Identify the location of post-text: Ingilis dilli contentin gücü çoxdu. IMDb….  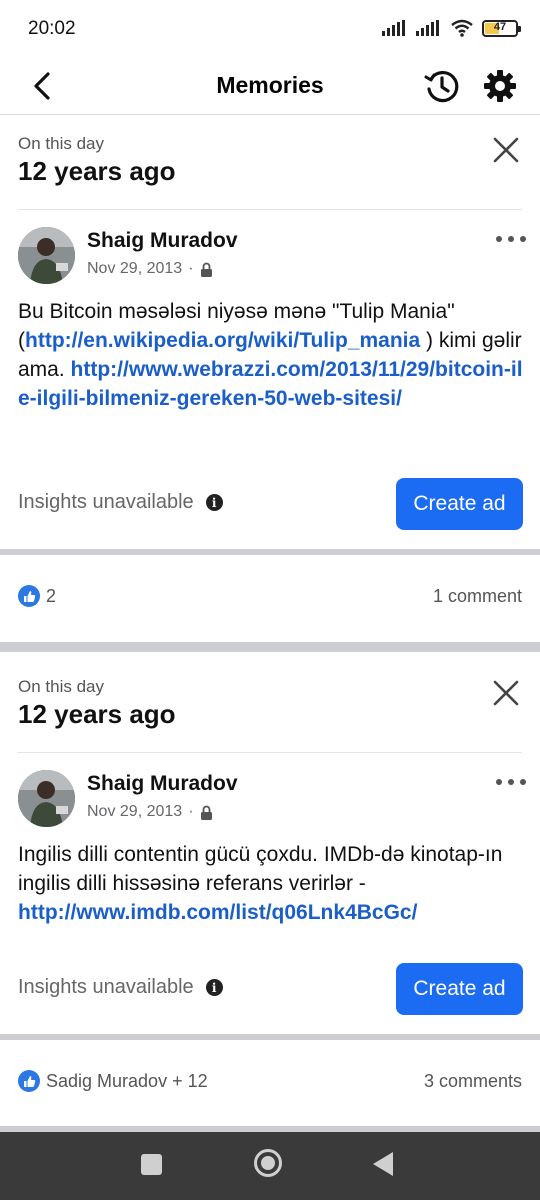
(260, 883).